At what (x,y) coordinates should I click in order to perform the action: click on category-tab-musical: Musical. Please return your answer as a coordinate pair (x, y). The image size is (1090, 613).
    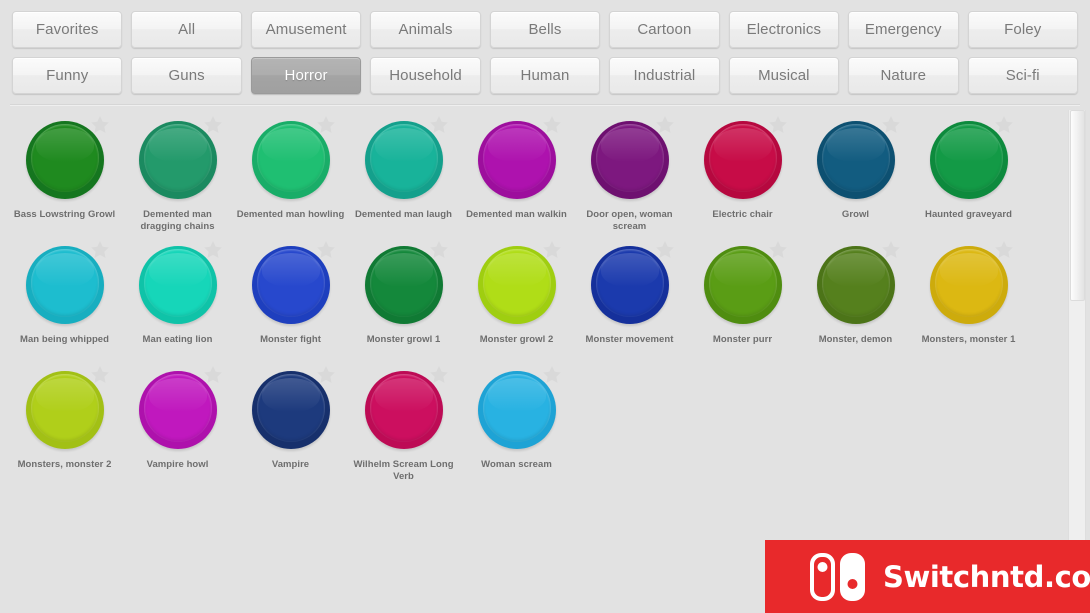
    Looking at the image, I should click on (784, 75).